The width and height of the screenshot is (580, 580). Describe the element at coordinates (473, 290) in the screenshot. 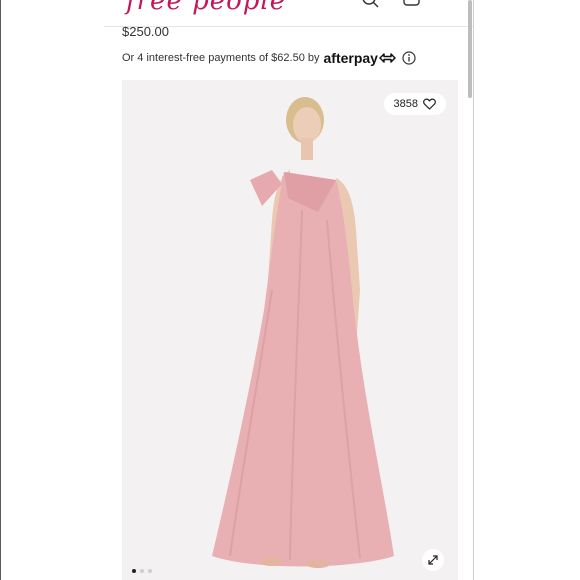

I see `page-edge` at that location.